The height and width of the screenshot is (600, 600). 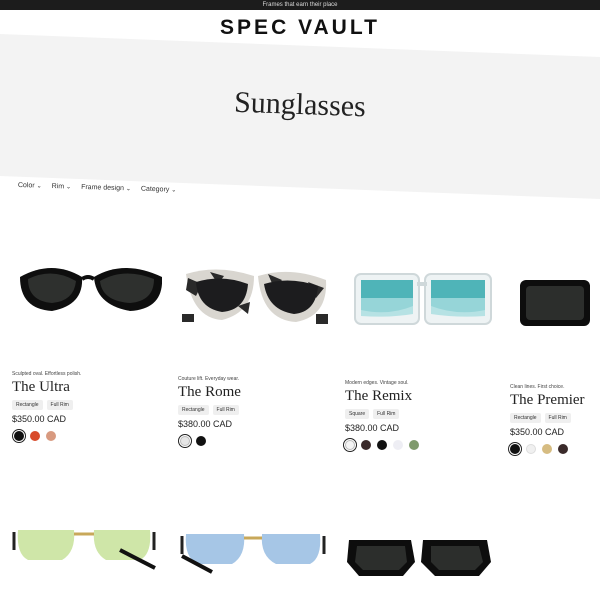 I want to click on filter-label: Color, so click(x=26, y=186).